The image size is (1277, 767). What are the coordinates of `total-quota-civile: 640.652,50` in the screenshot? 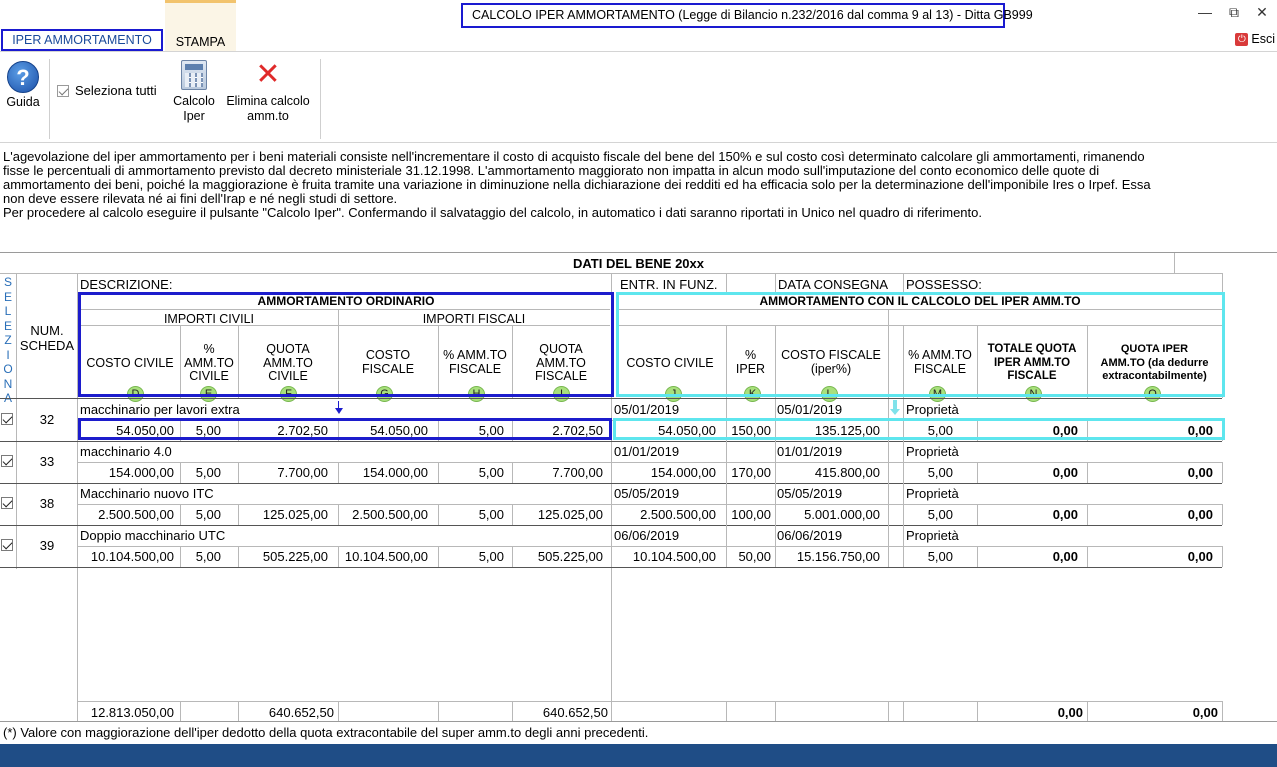 It's located at (301, 712).